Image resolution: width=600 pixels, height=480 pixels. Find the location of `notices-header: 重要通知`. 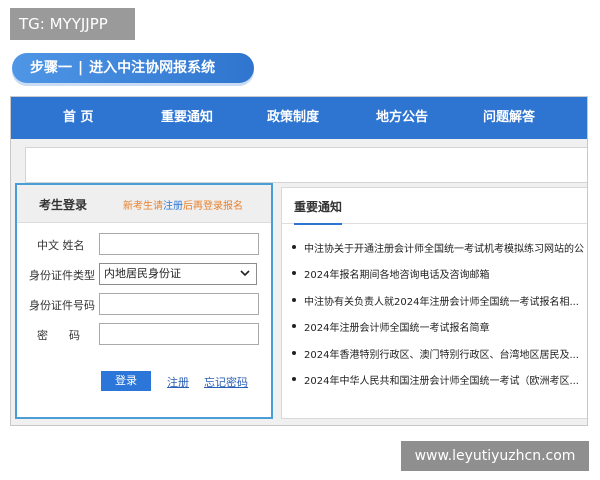

notices-header: 重要通知 is located at coordinates (434, 206).